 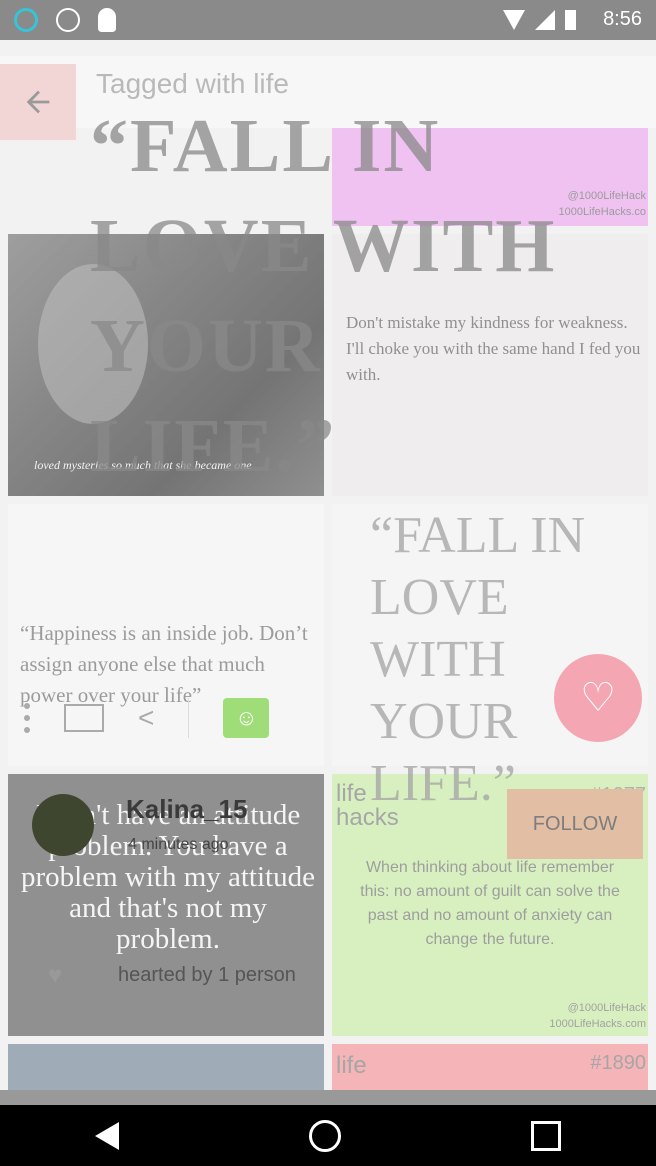 I want to click on username: Kalina_15, so click(x=186, y=809).